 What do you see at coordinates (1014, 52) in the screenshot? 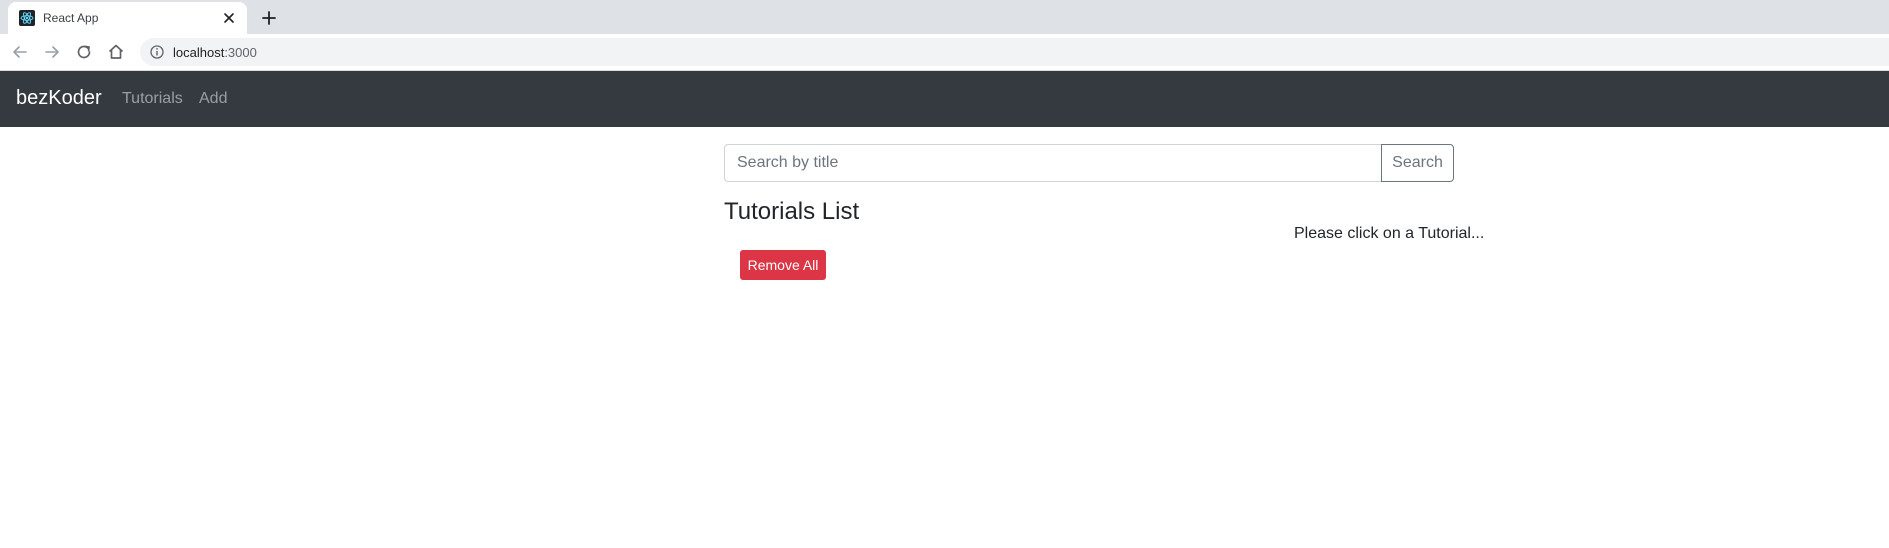
I see `address-bar: localhost:3000` at bounding box center [1014, 52].